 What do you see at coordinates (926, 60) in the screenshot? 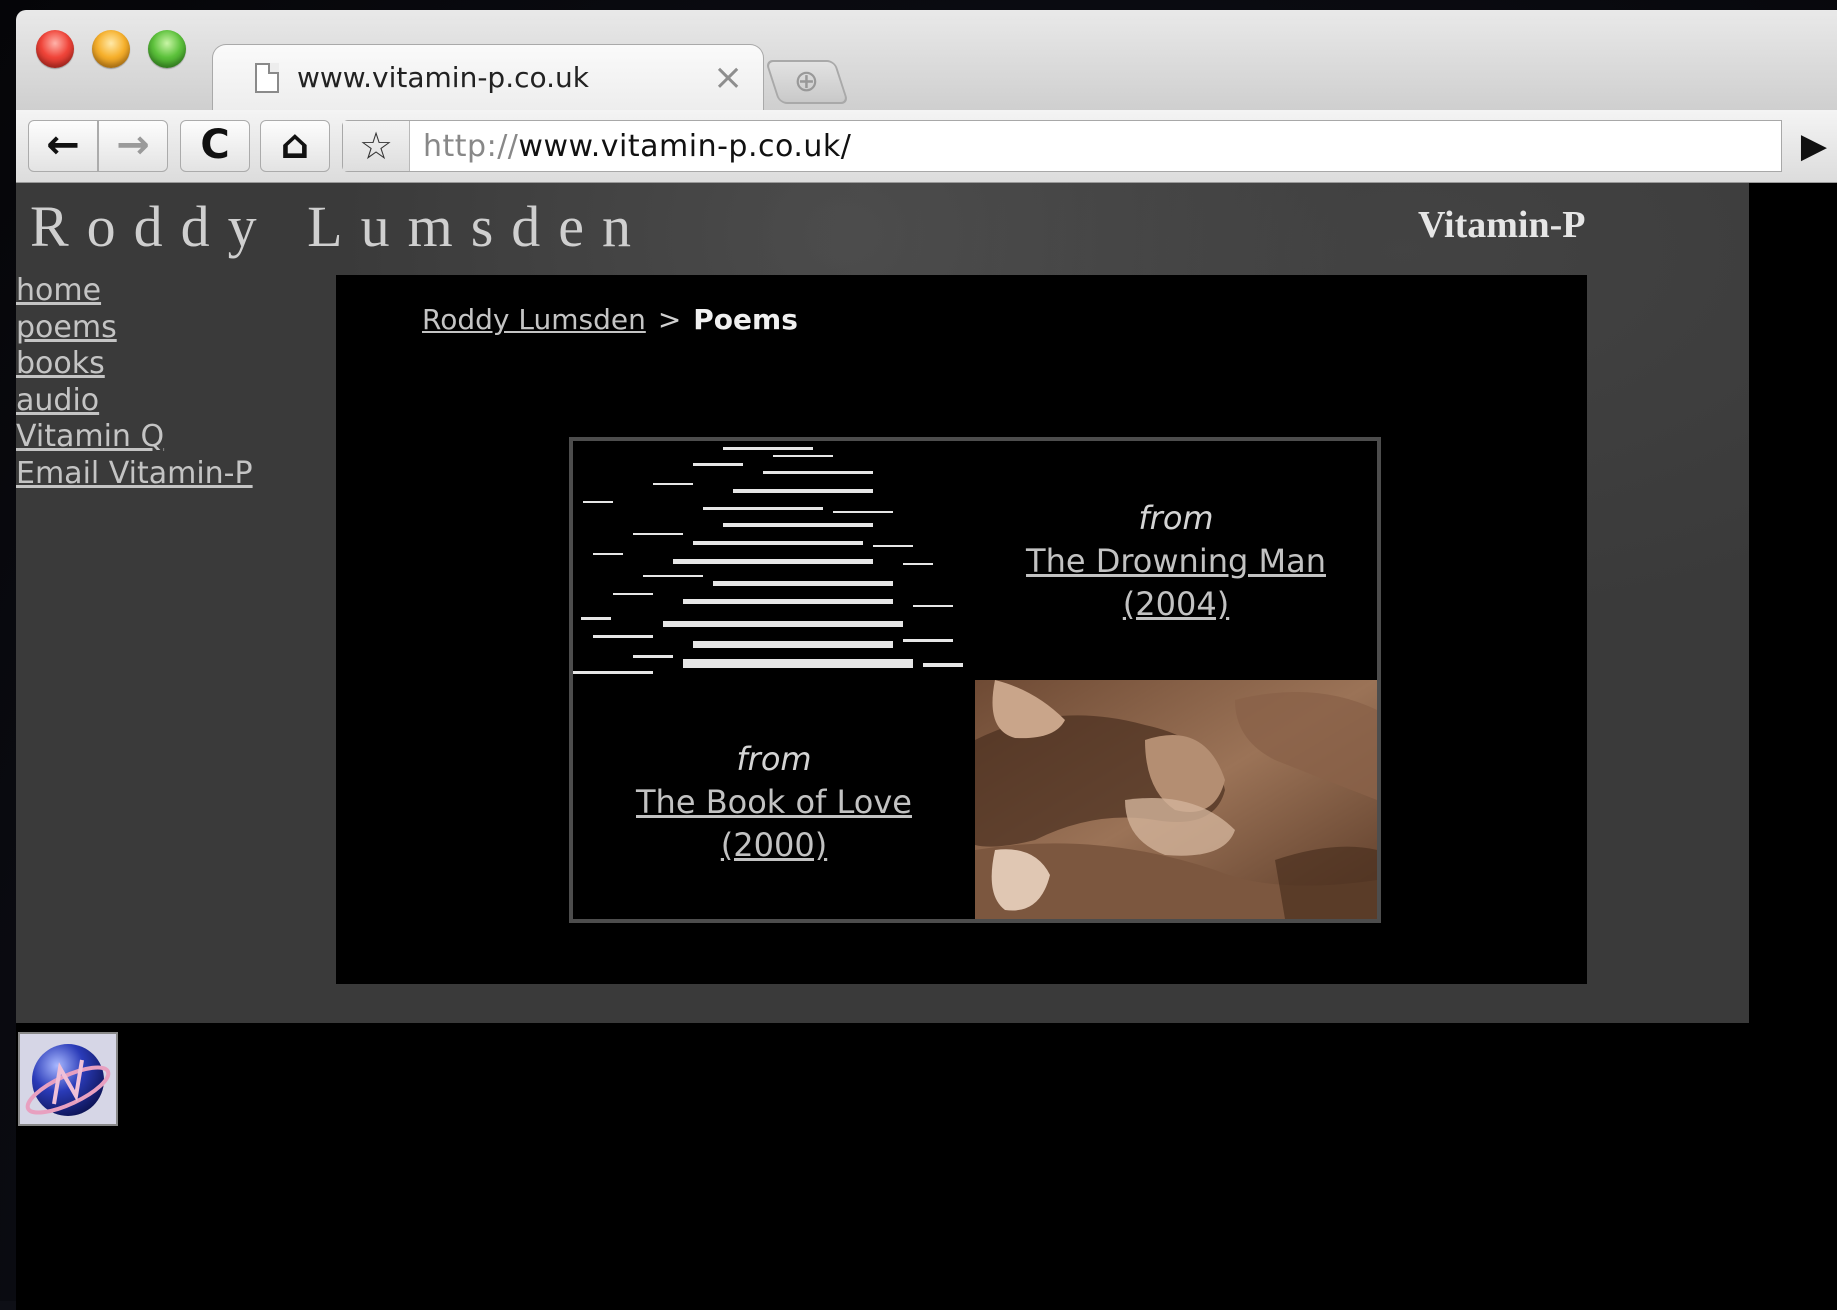
I see `tab-strip: www.vitamin-p.co.uk × ⊕` at bounding box center [926, 60].